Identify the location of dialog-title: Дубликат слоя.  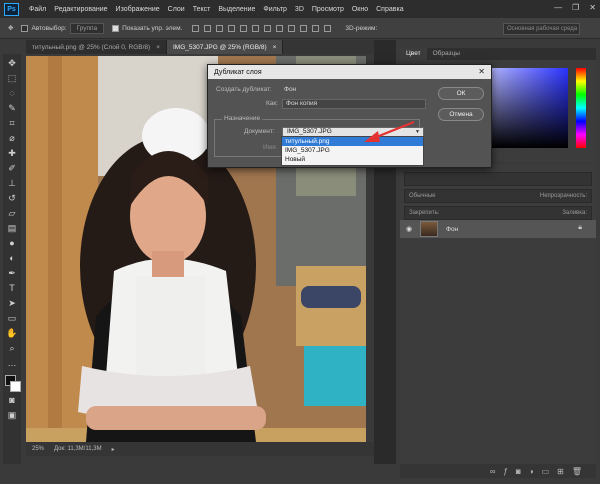
(238, 72).